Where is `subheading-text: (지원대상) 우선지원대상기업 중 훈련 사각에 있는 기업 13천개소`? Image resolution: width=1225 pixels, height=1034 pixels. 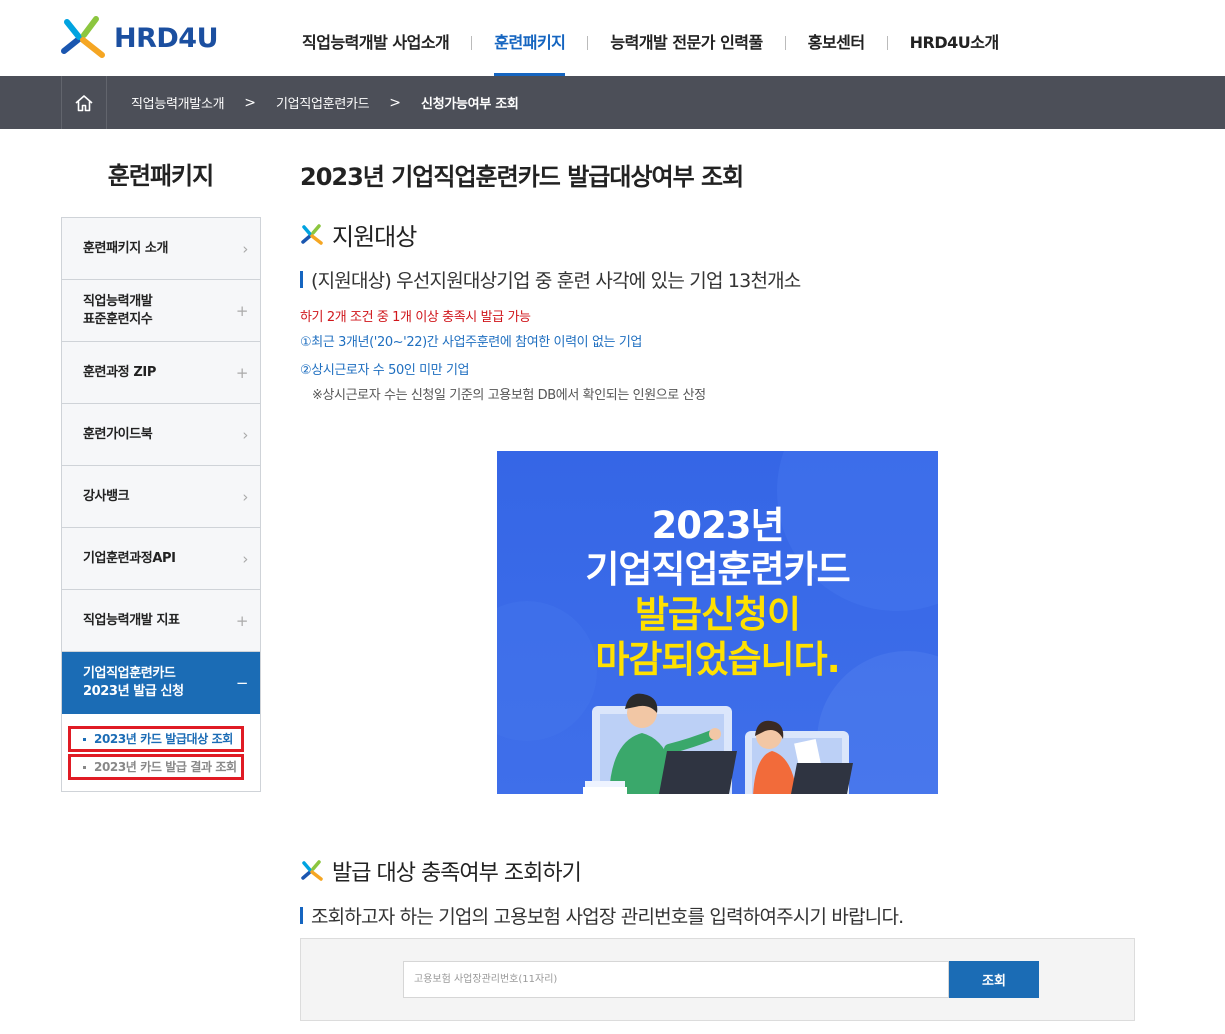
subheading-text: (지원대상) 우선지원대상기업 중 훈련 사각에 있는 기업 13천개소 is located at coordinates (556, 281).